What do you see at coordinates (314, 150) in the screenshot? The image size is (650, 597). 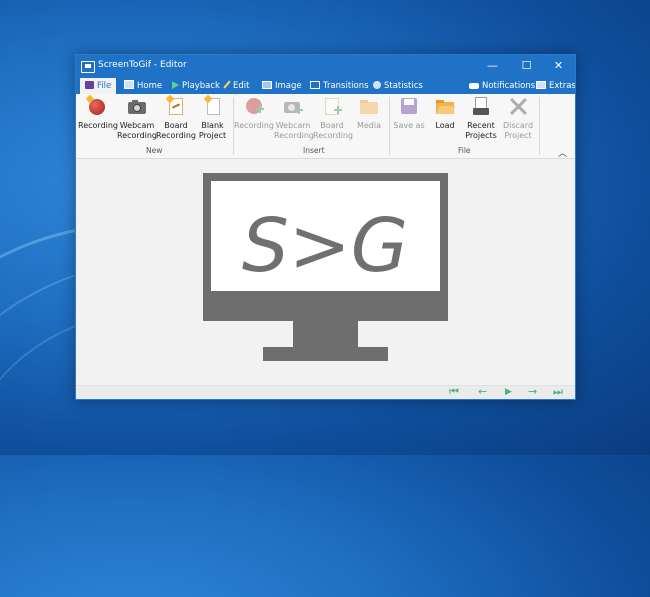 I see `group-label-insert: Insert` at bounding box center [314, 150].